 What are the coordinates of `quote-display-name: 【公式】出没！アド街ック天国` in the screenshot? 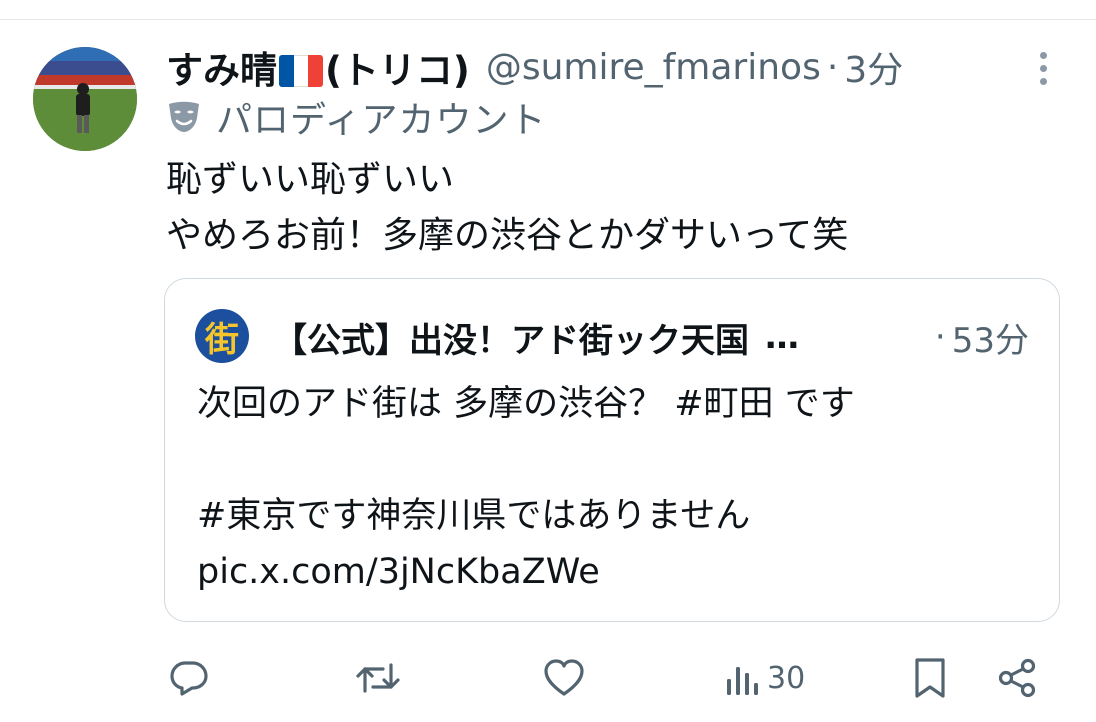 It's located at (511, 337).